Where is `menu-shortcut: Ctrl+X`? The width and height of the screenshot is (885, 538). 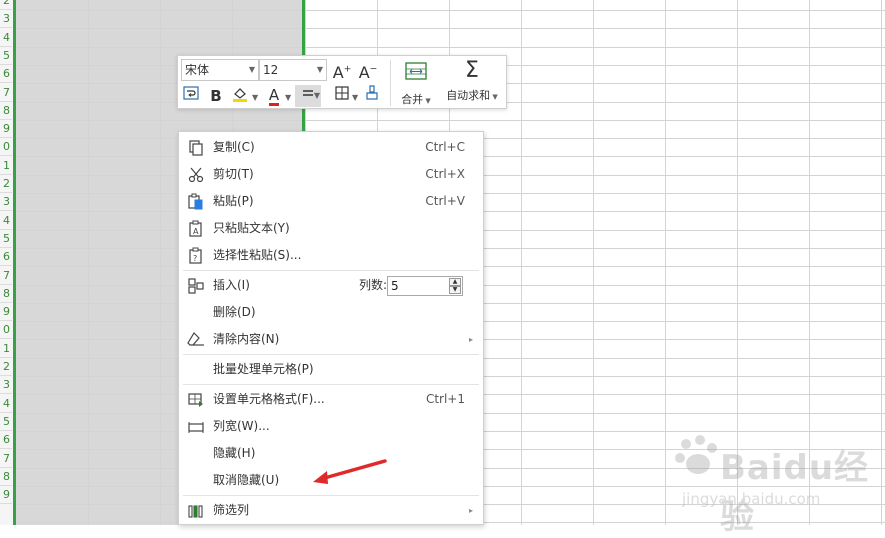
menu-shortcut: Ctrl+X is located at coordinates (445, 174).